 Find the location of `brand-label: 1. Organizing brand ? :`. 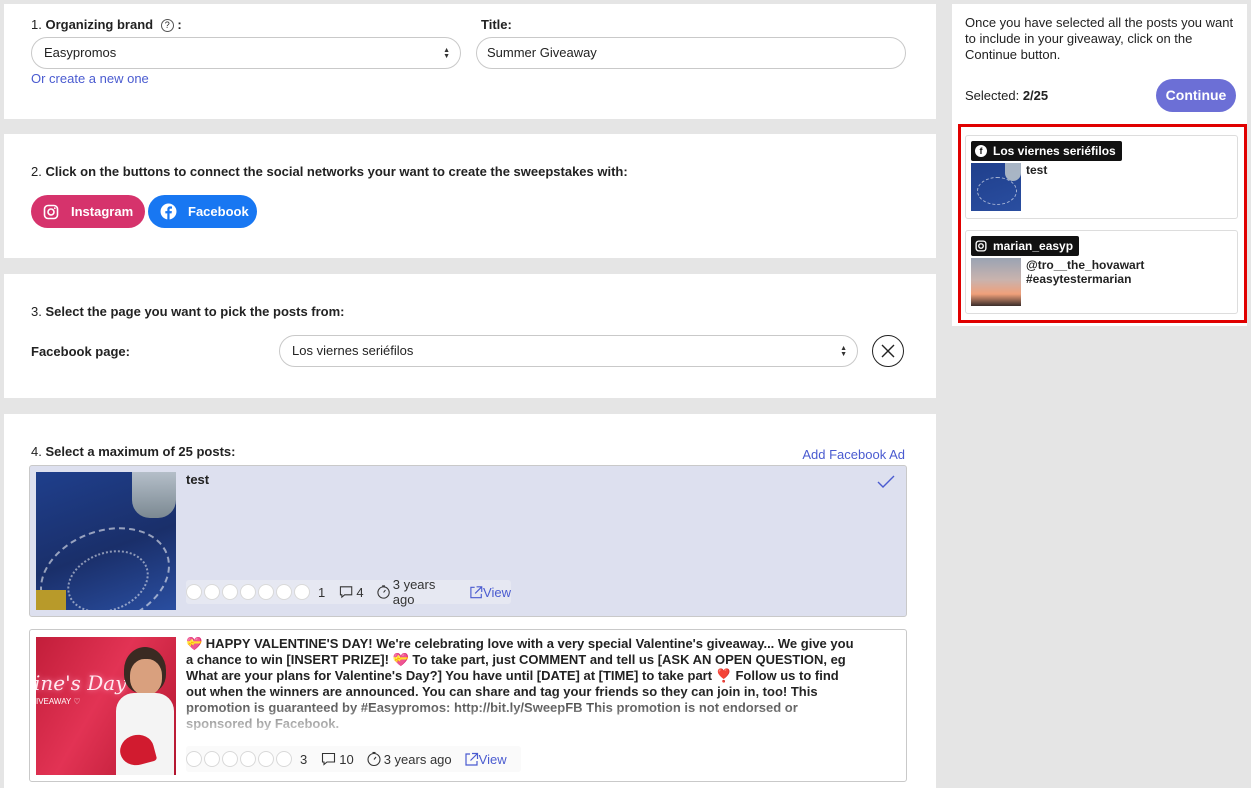

brand-label: 1. Organizing brand ? : is located at coordinates (106, 24).